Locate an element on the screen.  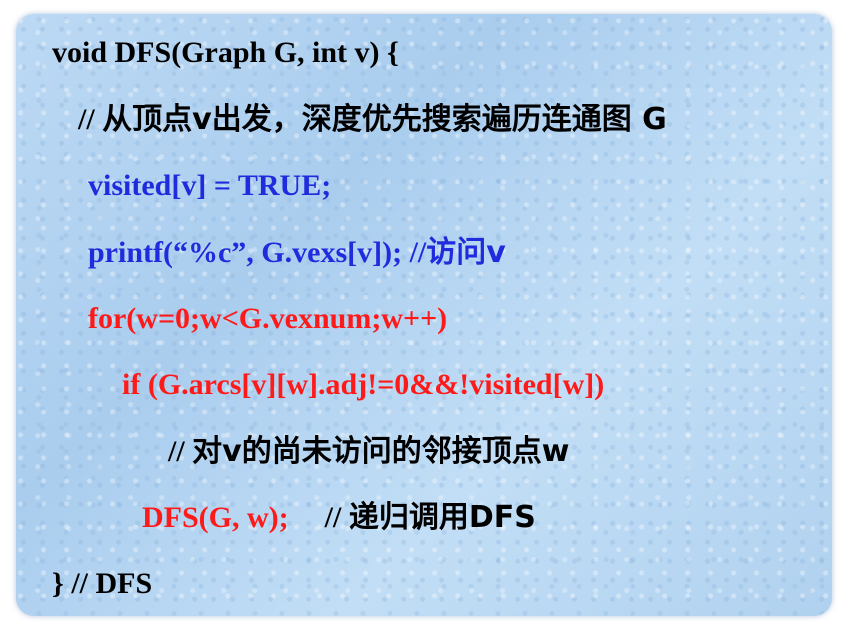
visited-statement: visited[v] = TRUE; is located at coordinates (210, 185).